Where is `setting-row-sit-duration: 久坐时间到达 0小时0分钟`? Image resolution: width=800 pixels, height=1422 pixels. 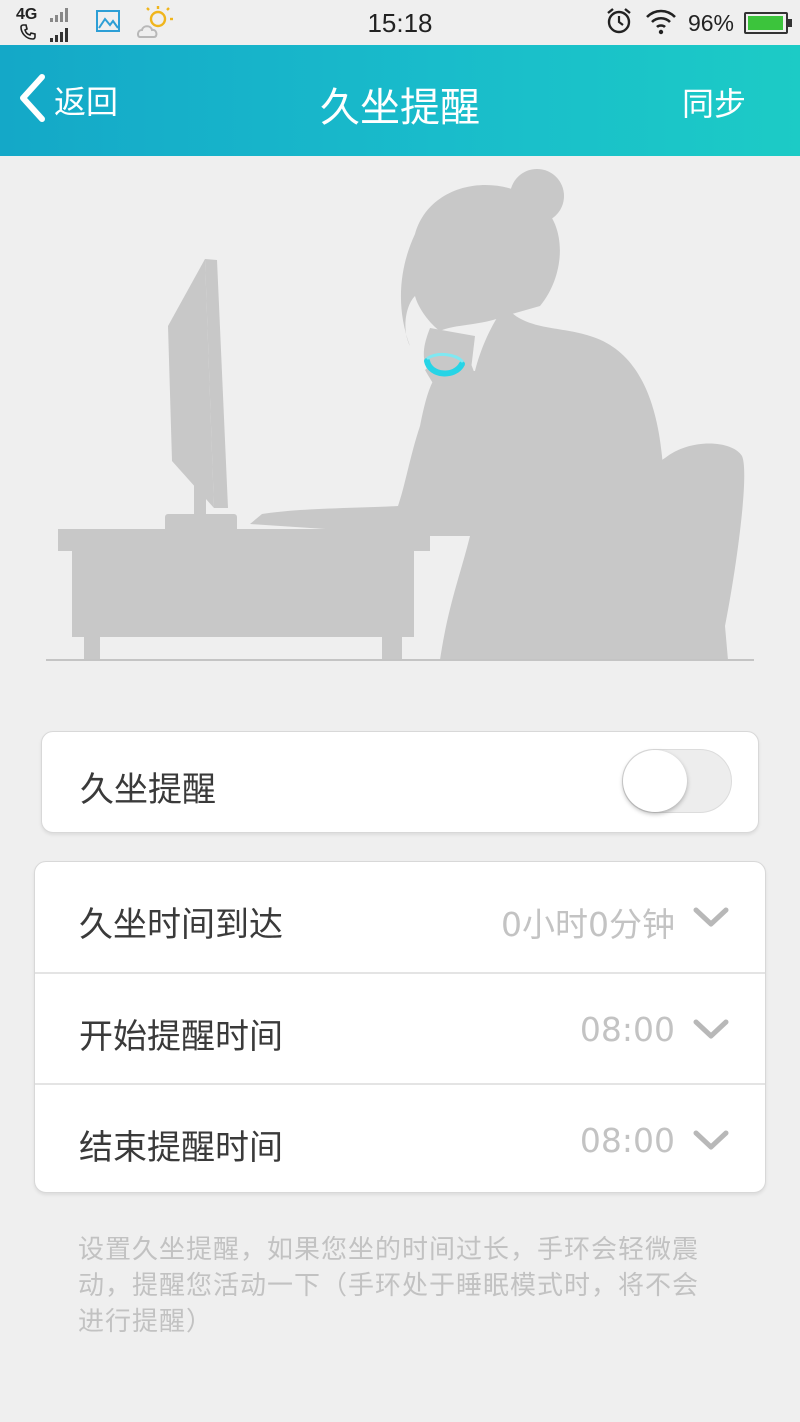 setting-row-sit-duration: 久坐时间到达 0小时0分钟 is located at coordinates (400, 917).